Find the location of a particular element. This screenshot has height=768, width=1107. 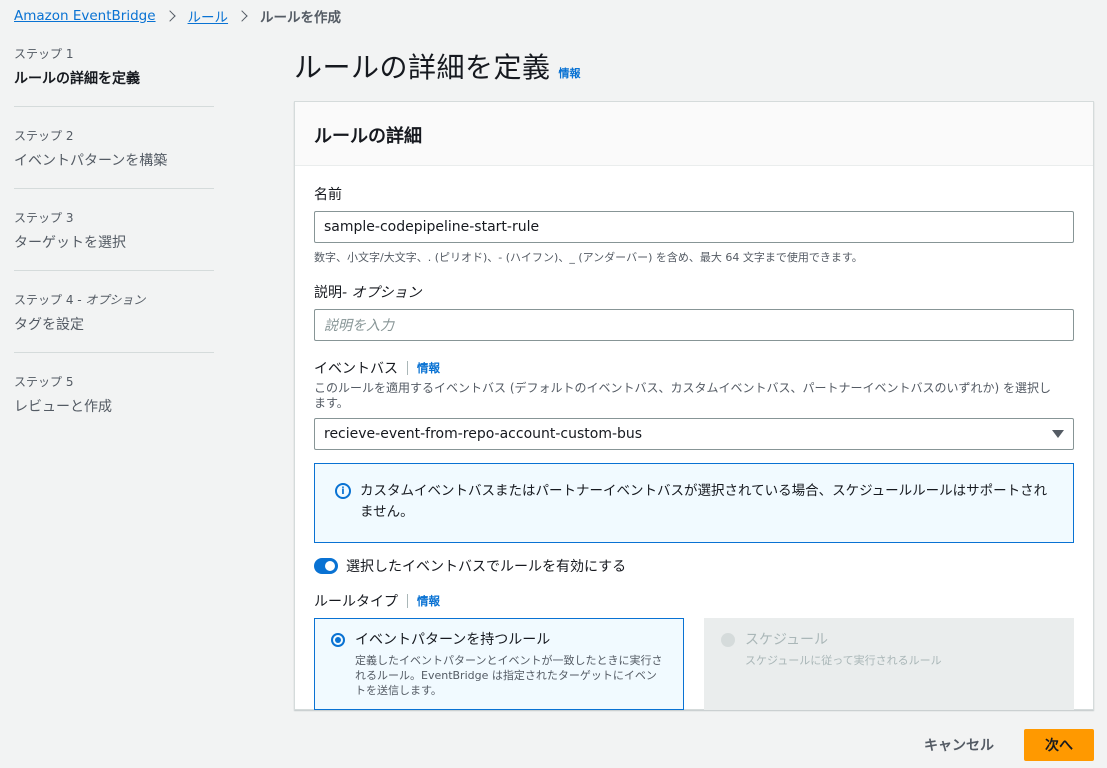

step-title: レビューと作成 is located at coordinates (63, 407).